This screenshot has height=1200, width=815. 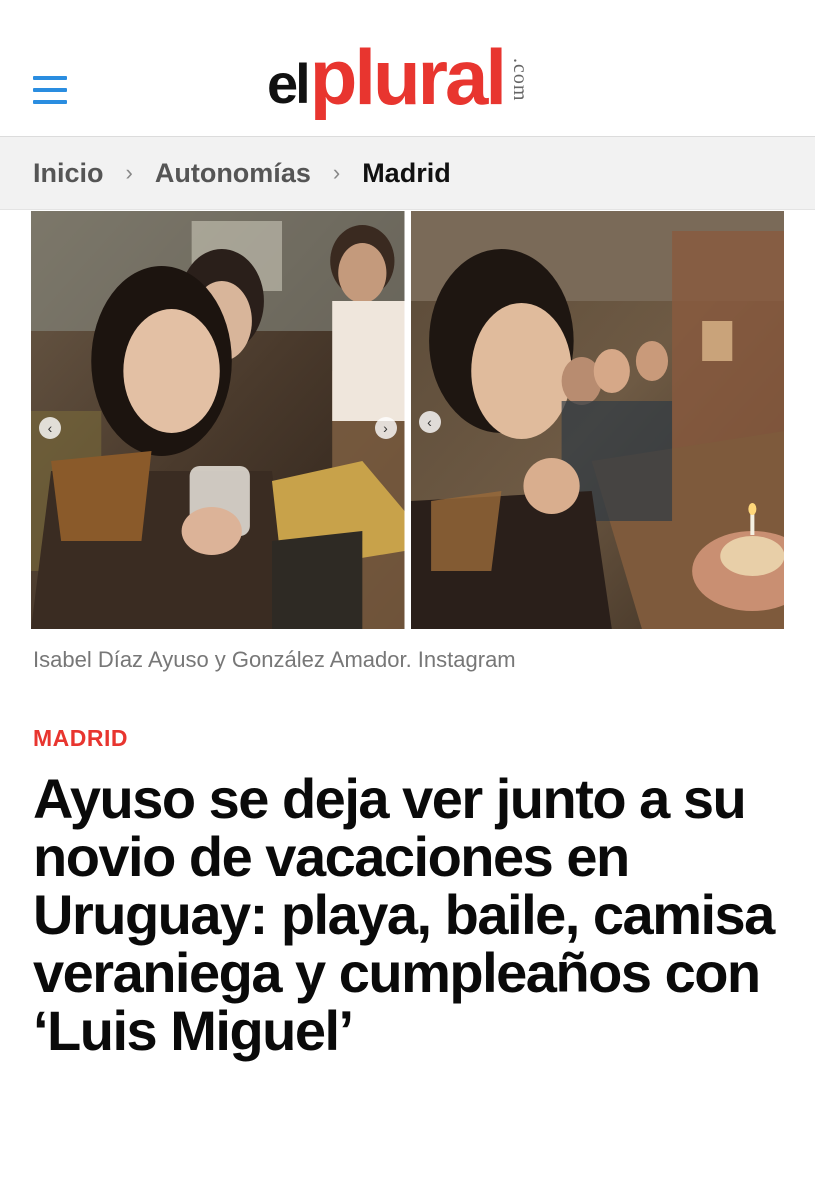 I want to click on breadcrumb-inicio: Inicio, so click(x=68, y=173).